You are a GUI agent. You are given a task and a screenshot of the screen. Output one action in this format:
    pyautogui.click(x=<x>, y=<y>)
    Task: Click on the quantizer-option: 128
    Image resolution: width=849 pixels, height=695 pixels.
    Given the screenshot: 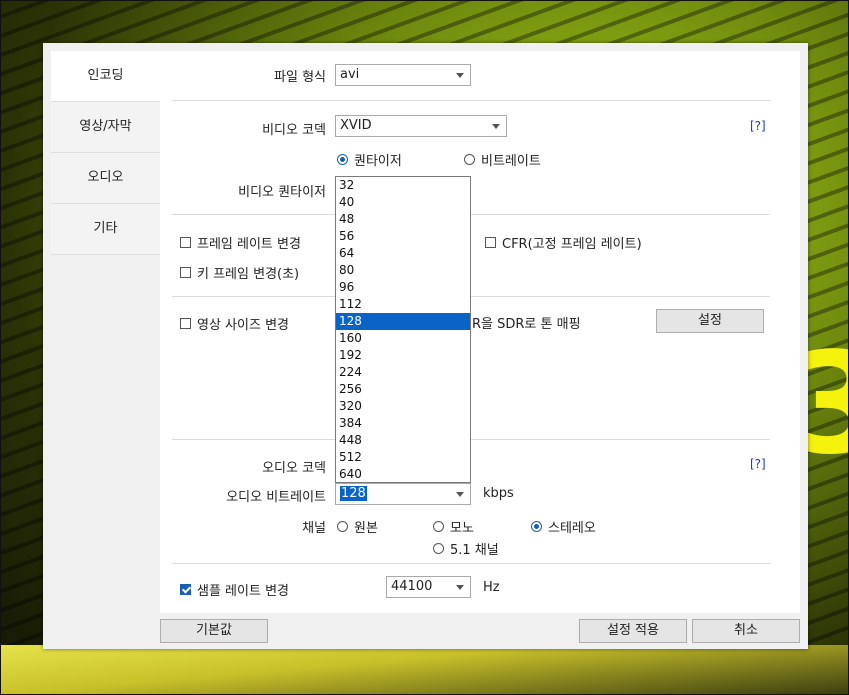 What is the action you would take?
    pyautogui.click(x=403, y=321)
    